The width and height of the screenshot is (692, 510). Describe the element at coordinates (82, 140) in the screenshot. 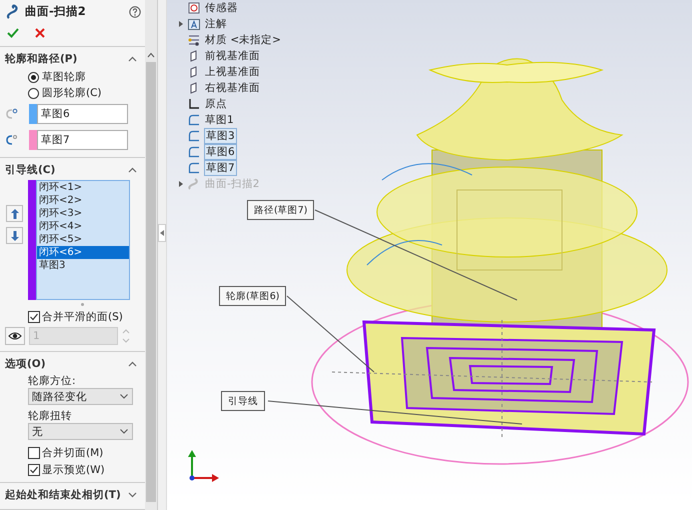

I see `selection-field: 草图7` at that location.